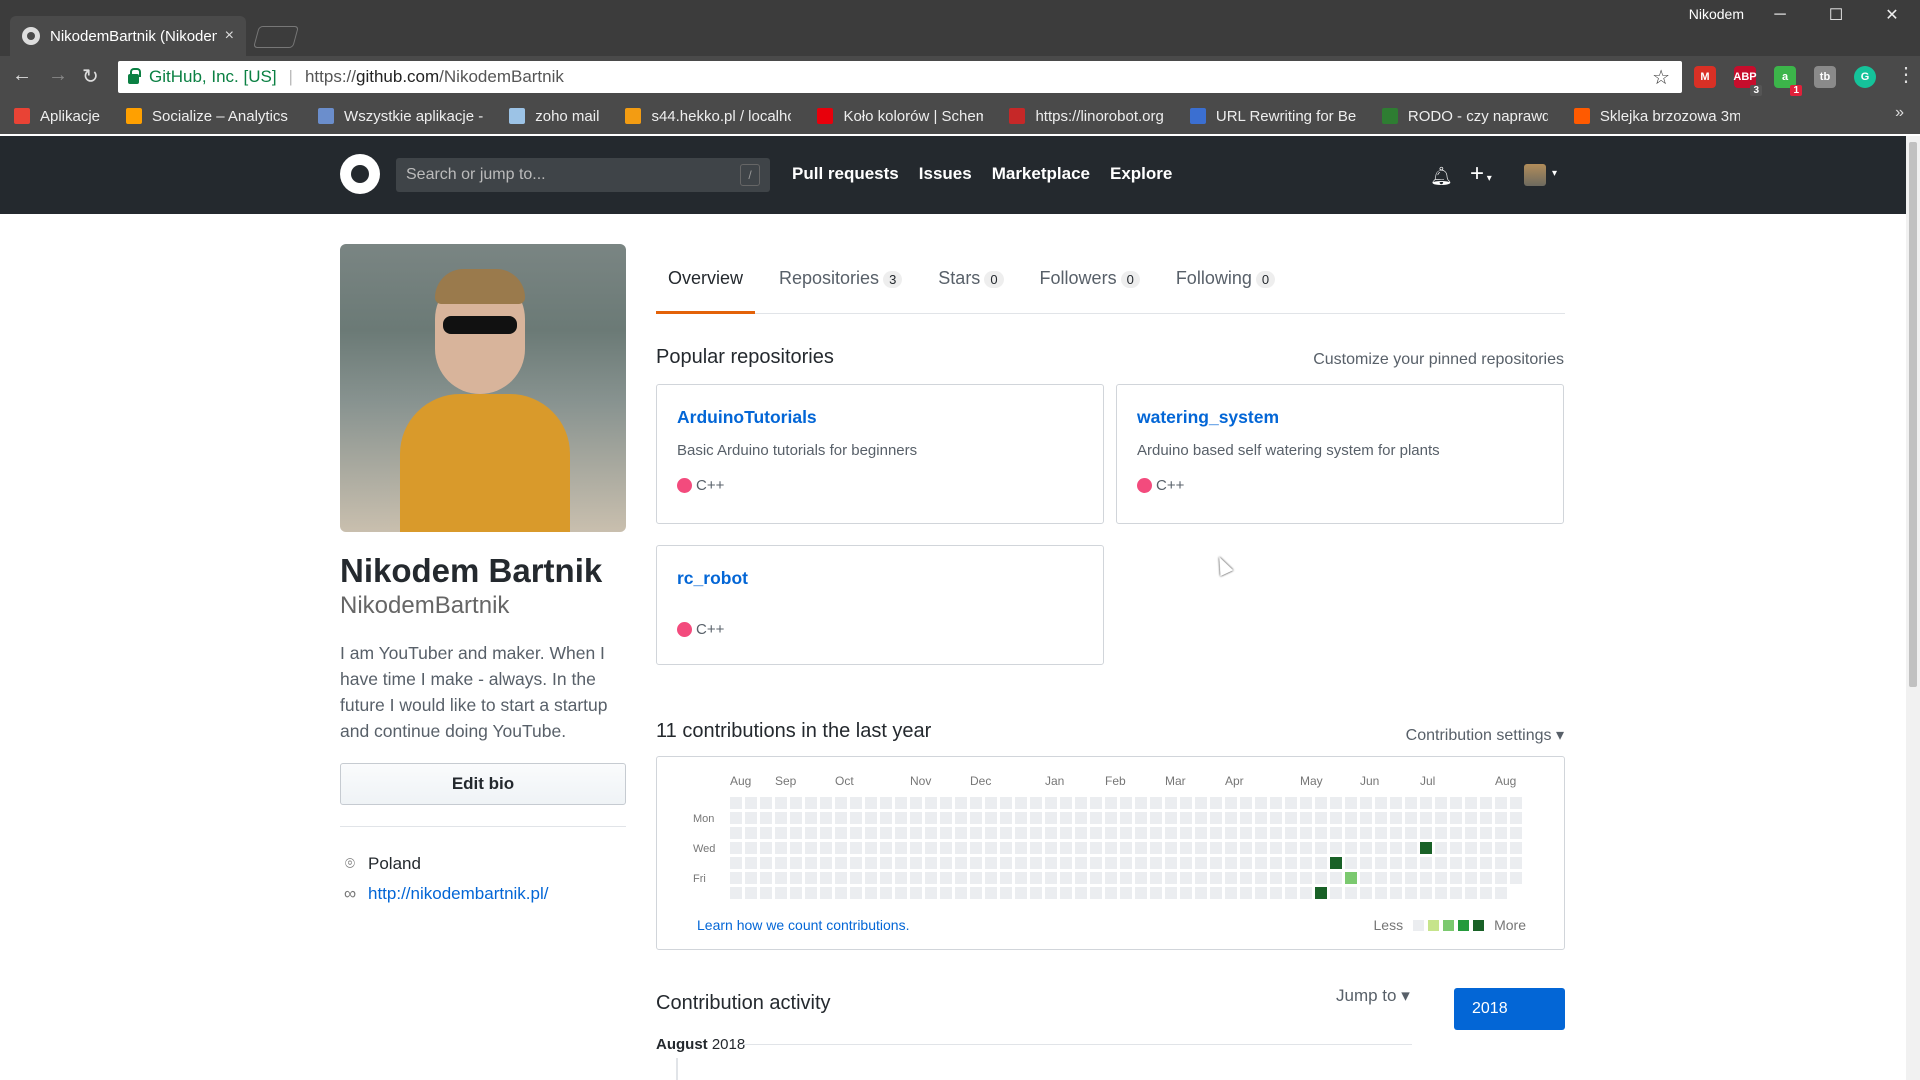 This screenshot has height=1080, width=1920. I want to click on bookmark-item: Socialize – Analytics -, so click(209, 116).